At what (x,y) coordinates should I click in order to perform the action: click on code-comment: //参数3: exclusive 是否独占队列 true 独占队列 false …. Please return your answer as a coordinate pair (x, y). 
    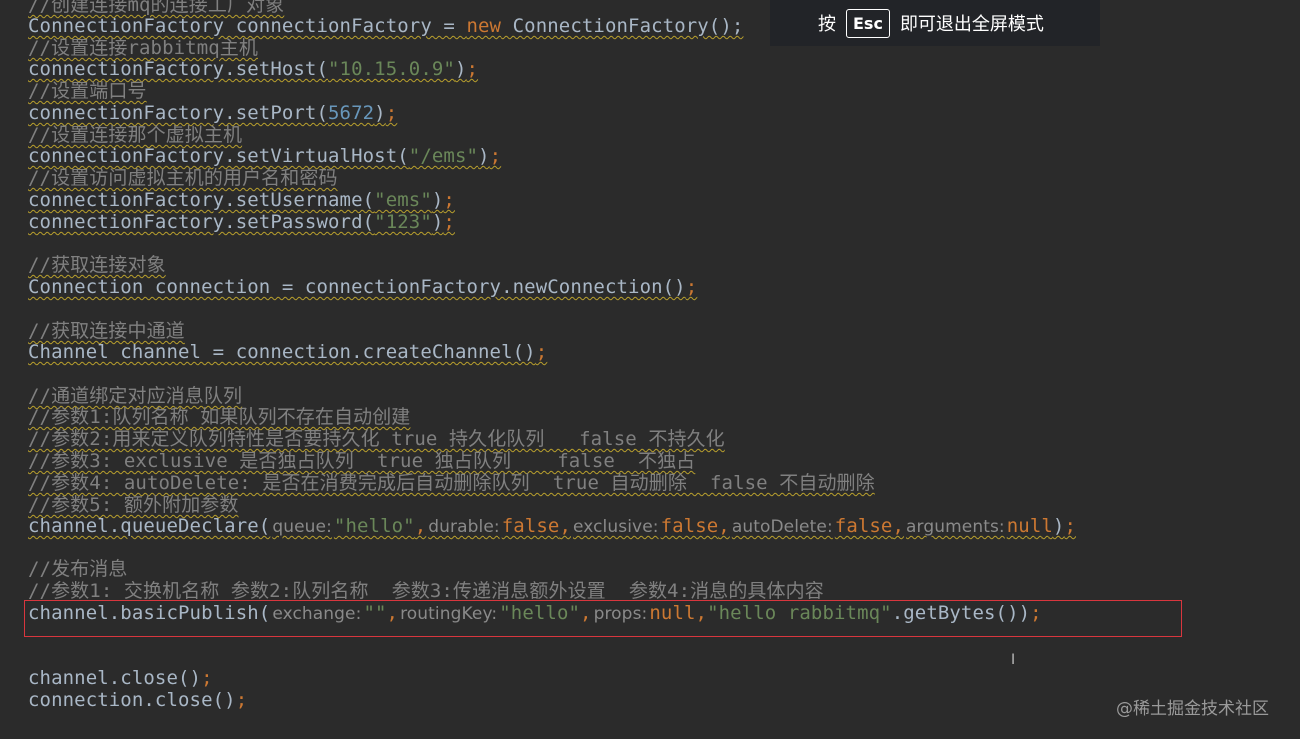
    Looking at the image, I should click on (362, 461).